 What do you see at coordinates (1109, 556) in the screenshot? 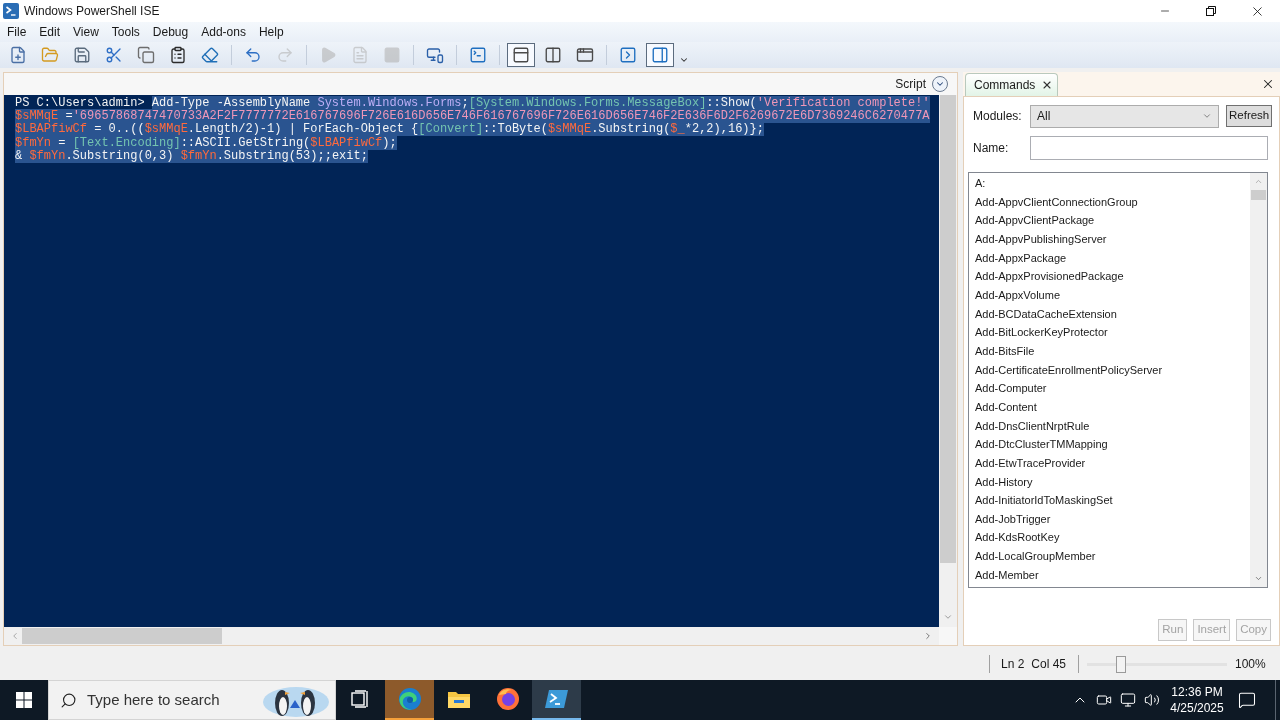
I see `command-list-item: Add-LocalGroupMember` at bounding box center [1109, 556].